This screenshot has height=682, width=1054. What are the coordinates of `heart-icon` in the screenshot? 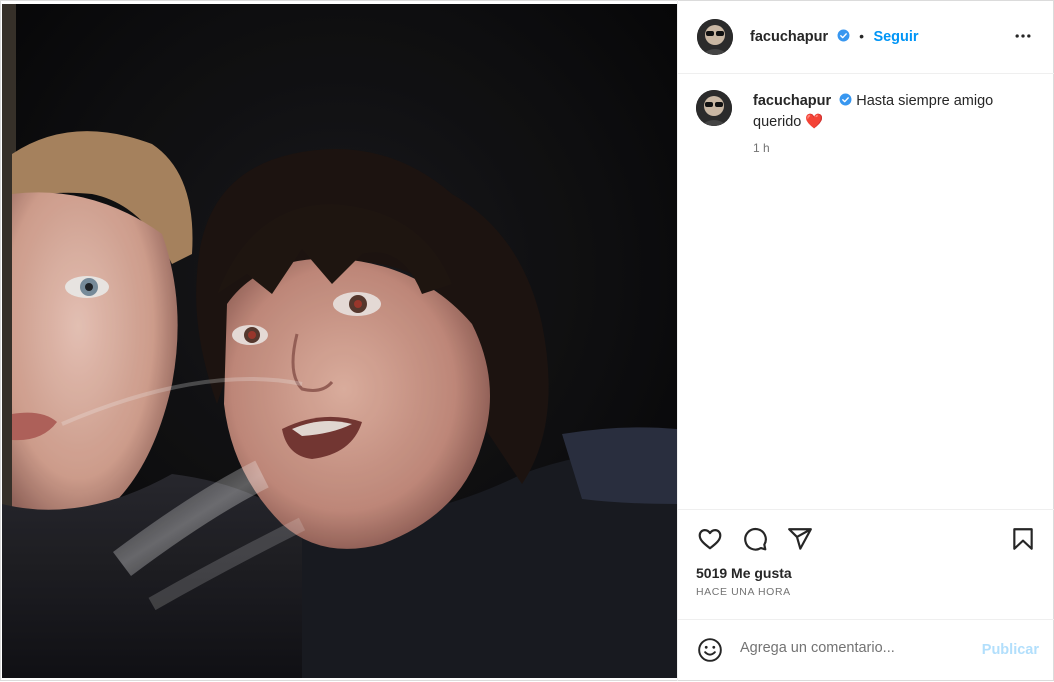 It's located at (710, 539).